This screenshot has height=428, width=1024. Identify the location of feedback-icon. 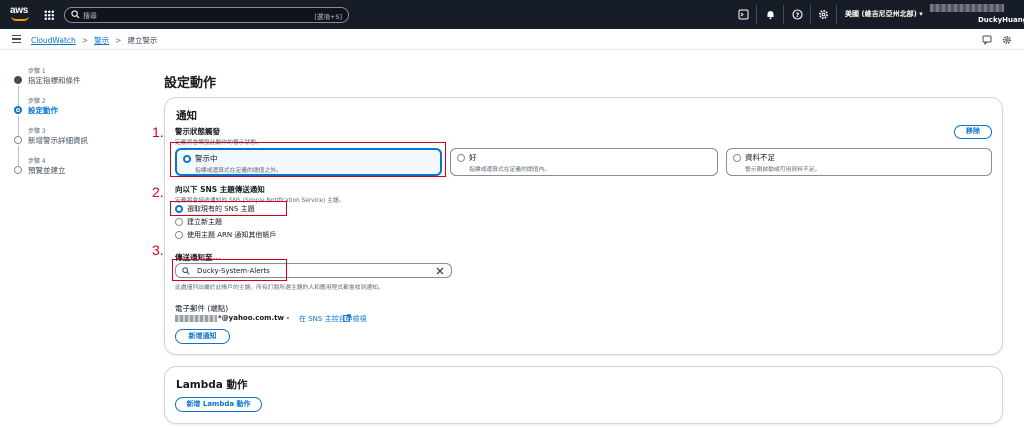
(987, 40).